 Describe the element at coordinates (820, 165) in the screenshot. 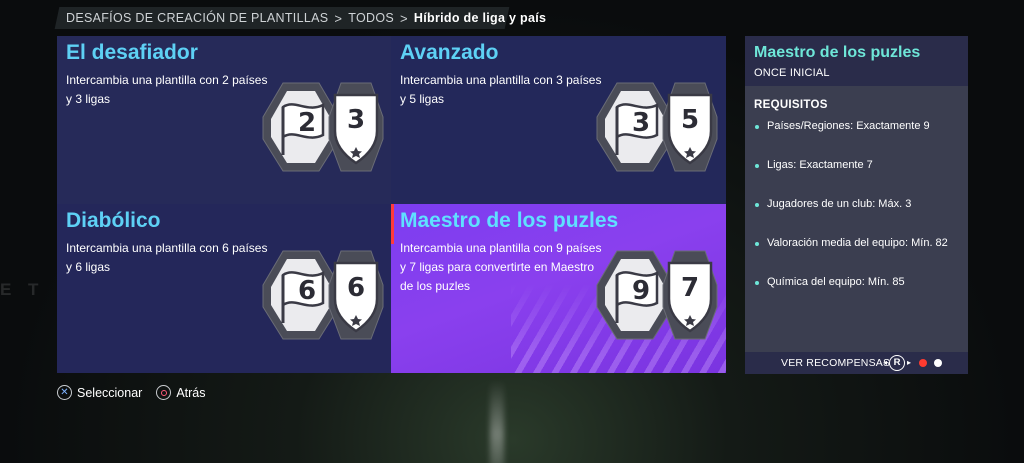

I see `requirement-text: Ligas: Exactamente 7` at that location.